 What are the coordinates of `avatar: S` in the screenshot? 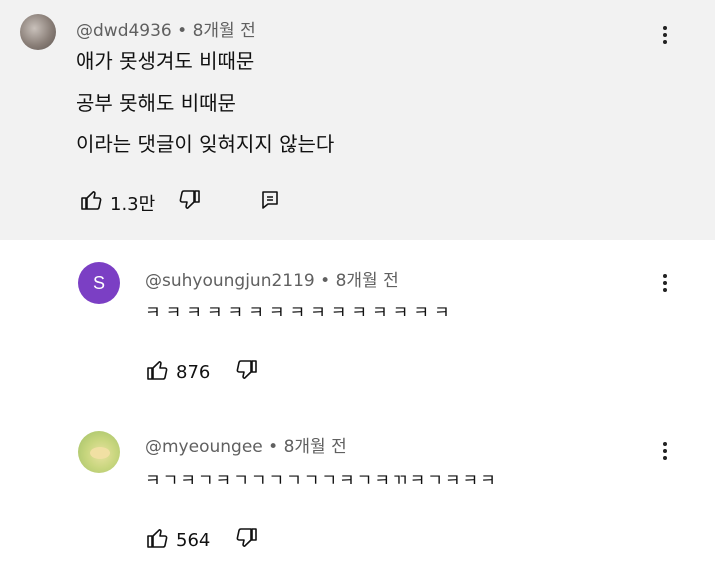 It's located at (99, 283).